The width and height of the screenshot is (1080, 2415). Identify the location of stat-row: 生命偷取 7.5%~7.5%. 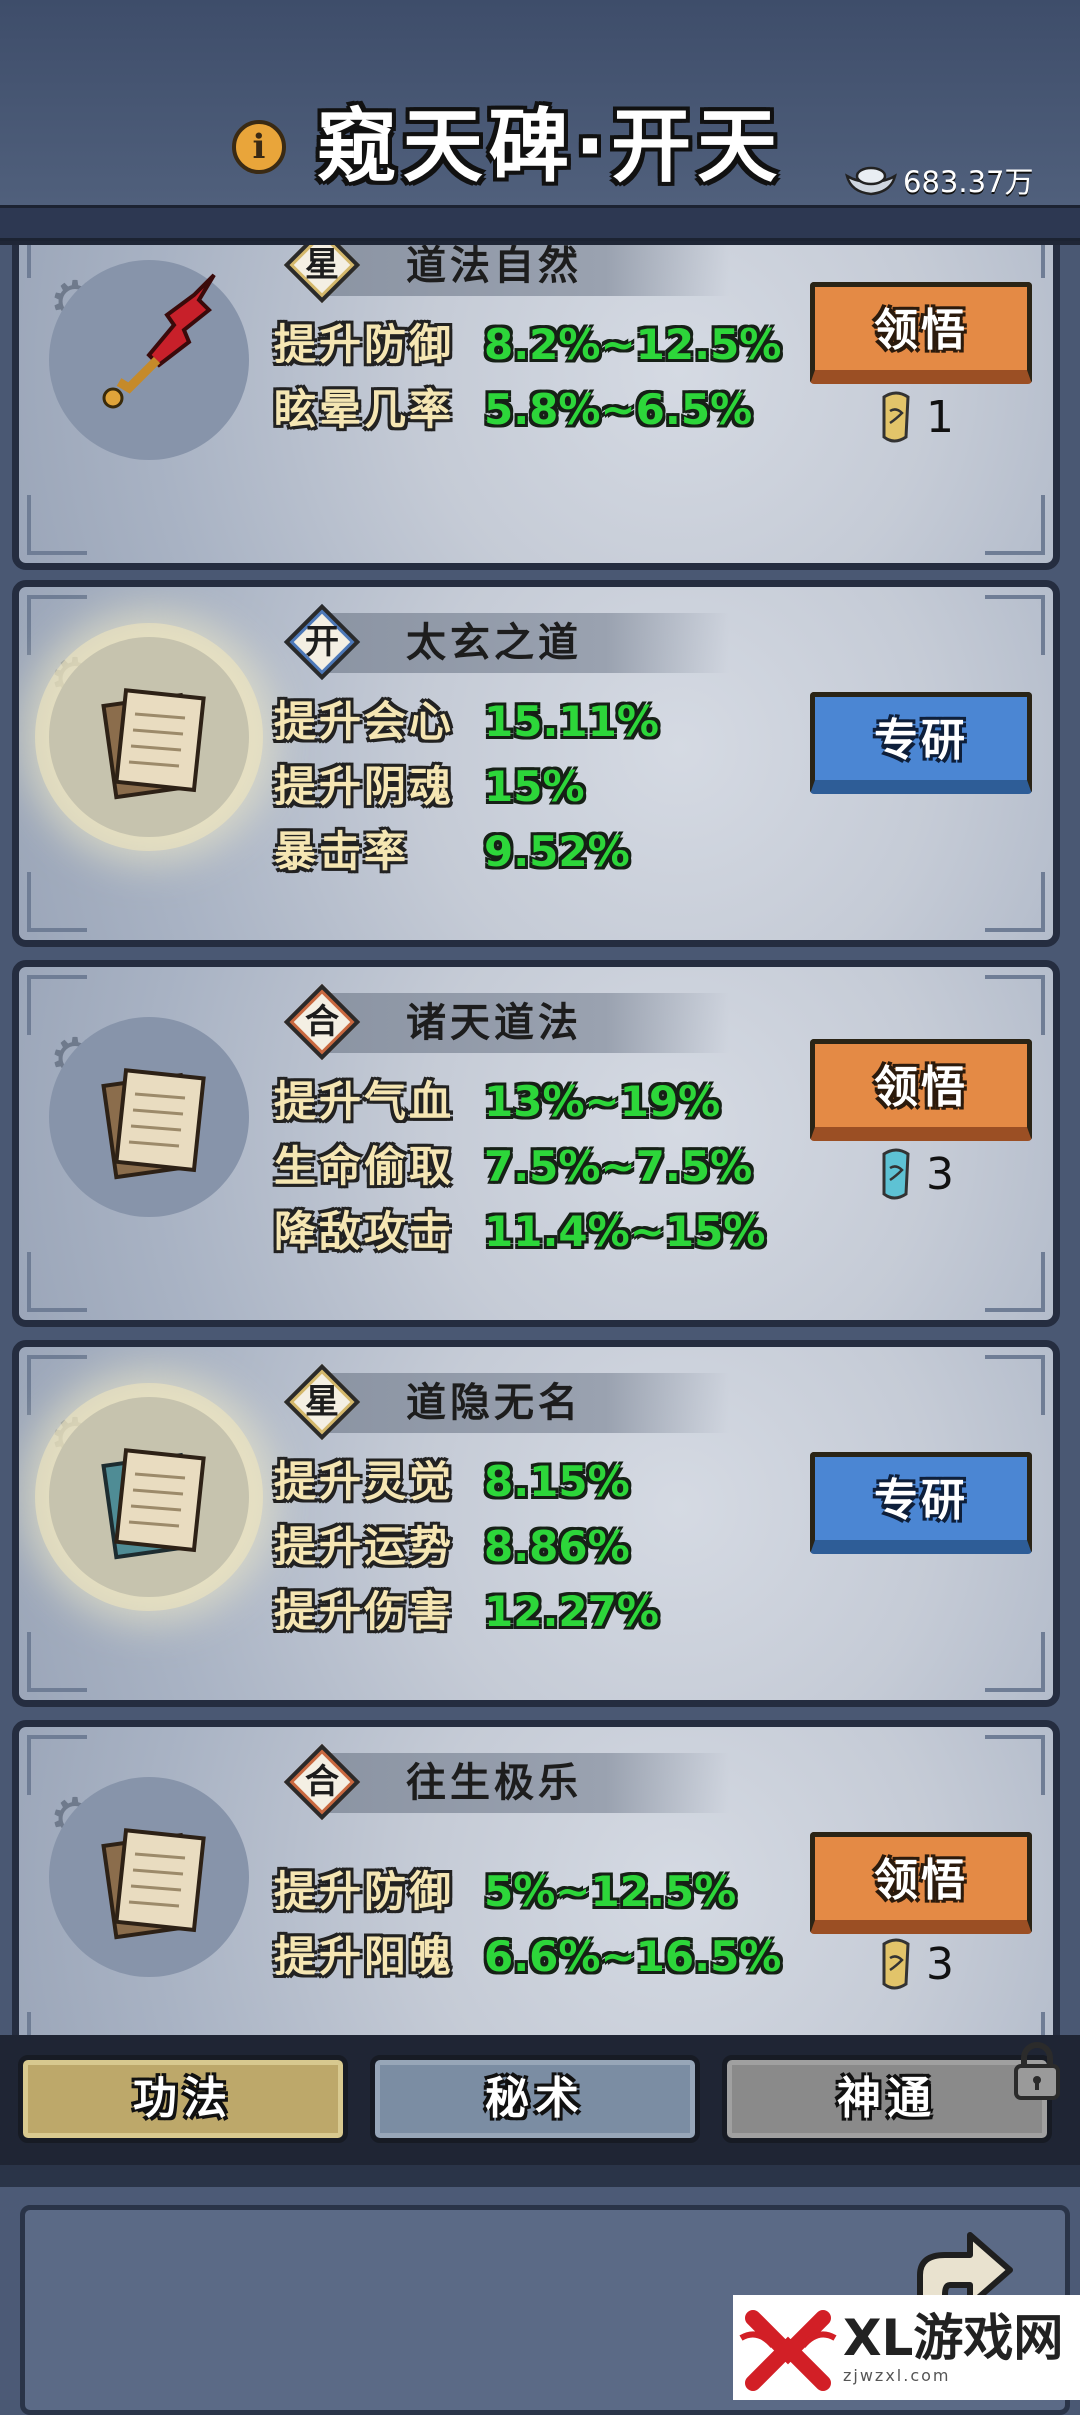
(513, 1166).